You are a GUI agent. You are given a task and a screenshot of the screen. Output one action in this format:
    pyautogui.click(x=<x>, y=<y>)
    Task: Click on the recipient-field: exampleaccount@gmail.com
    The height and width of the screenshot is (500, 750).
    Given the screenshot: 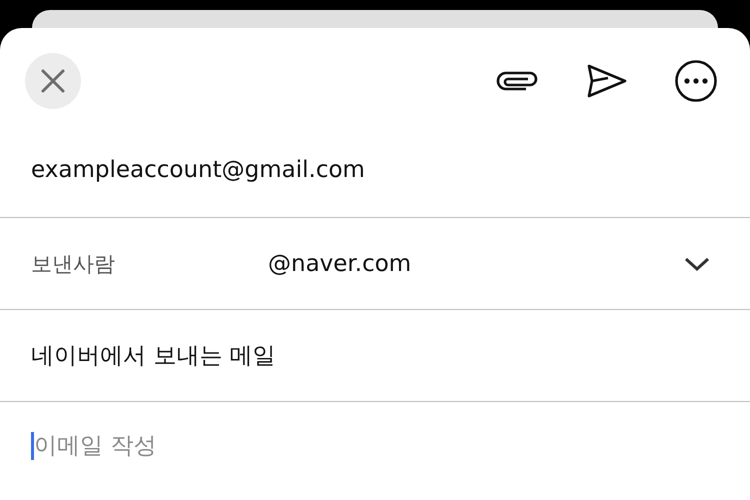 What is the action you would take?
    pyautogui.click(x=198, y=169)
    